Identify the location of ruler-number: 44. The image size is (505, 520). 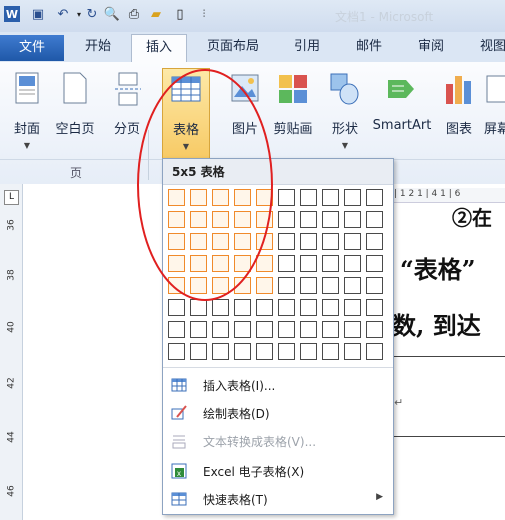
(11, 437).